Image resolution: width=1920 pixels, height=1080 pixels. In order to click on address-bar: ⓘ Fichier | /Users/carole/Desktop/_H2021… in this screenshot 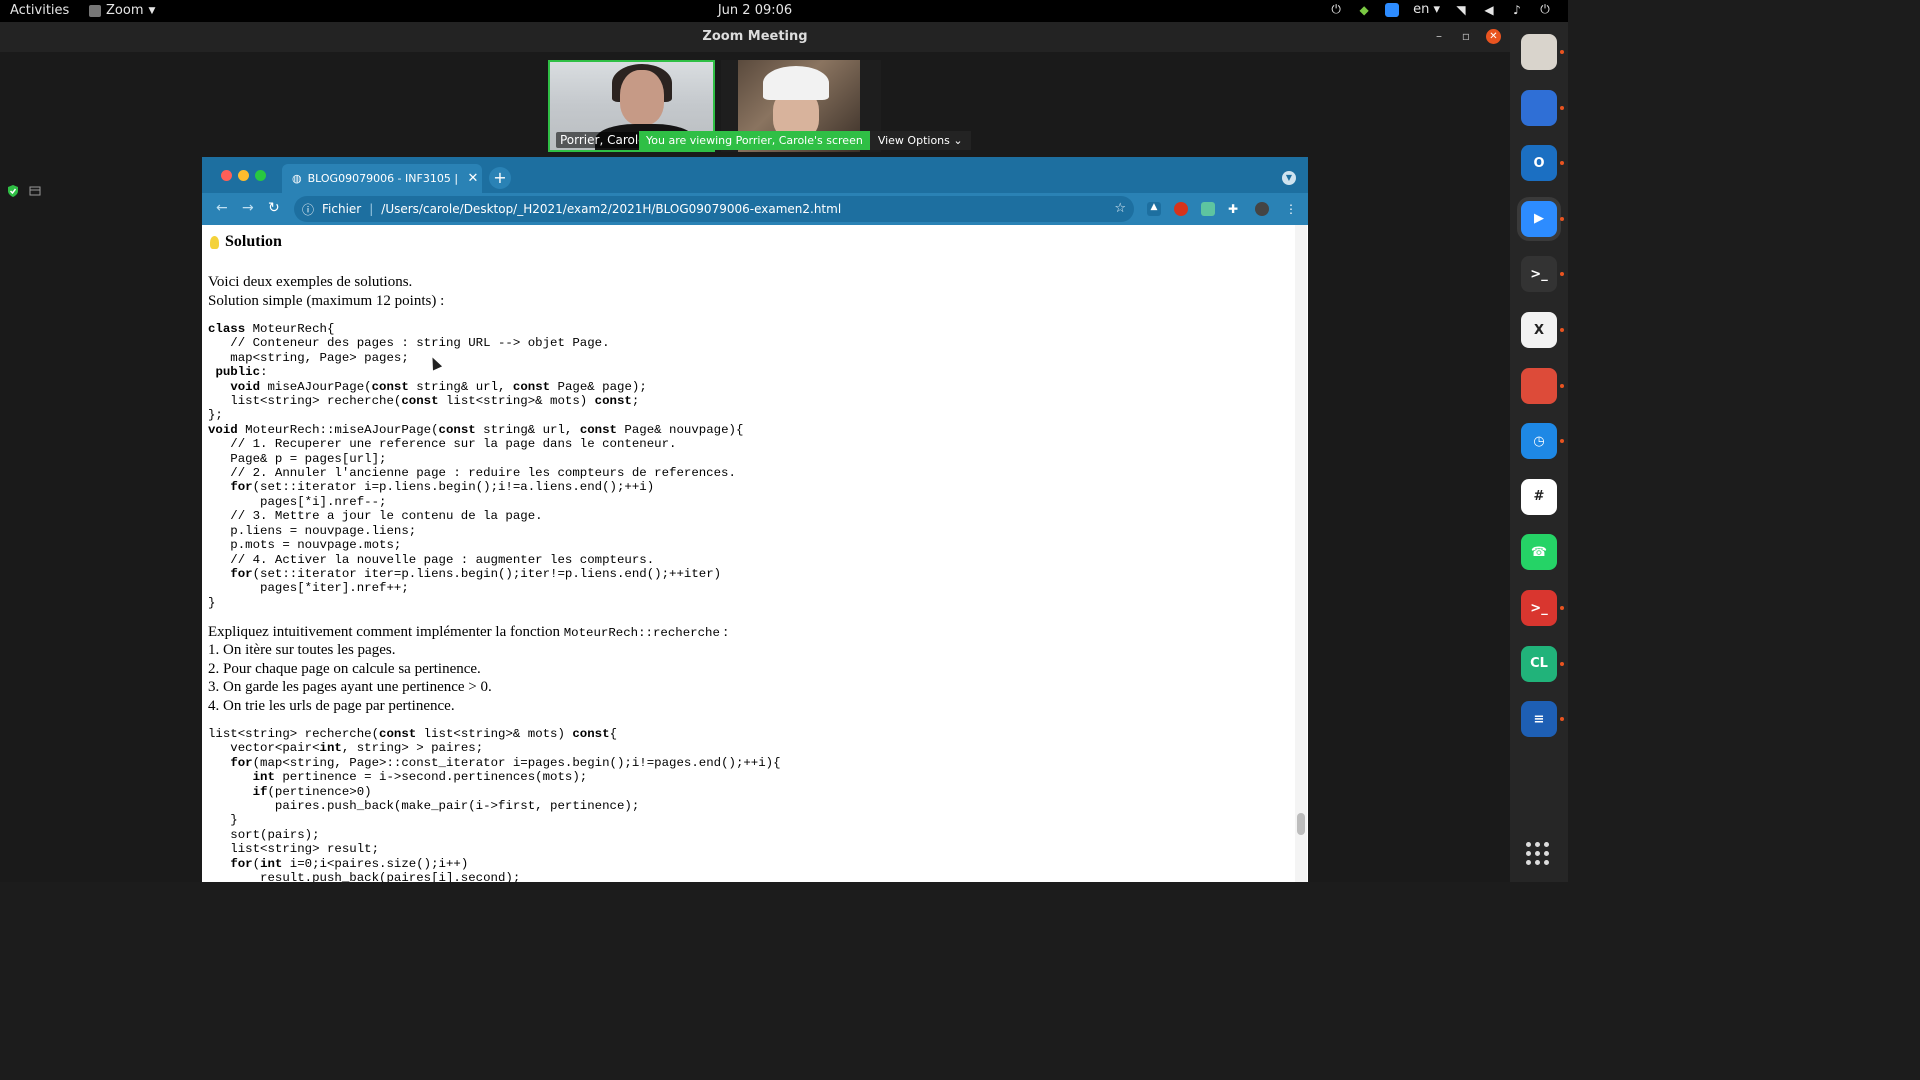, I will do `click(714, 209)`.